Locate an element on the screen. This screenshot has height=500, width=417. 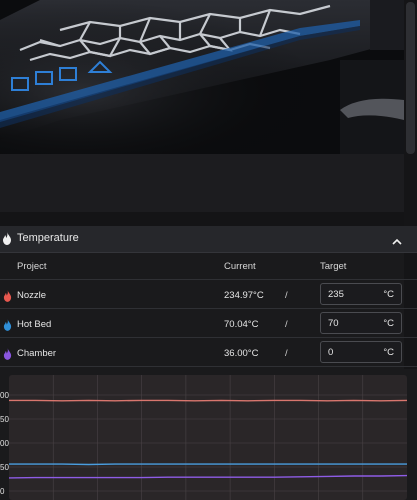
target-temp-input: 0 °C is located at coordinates (361, 352).